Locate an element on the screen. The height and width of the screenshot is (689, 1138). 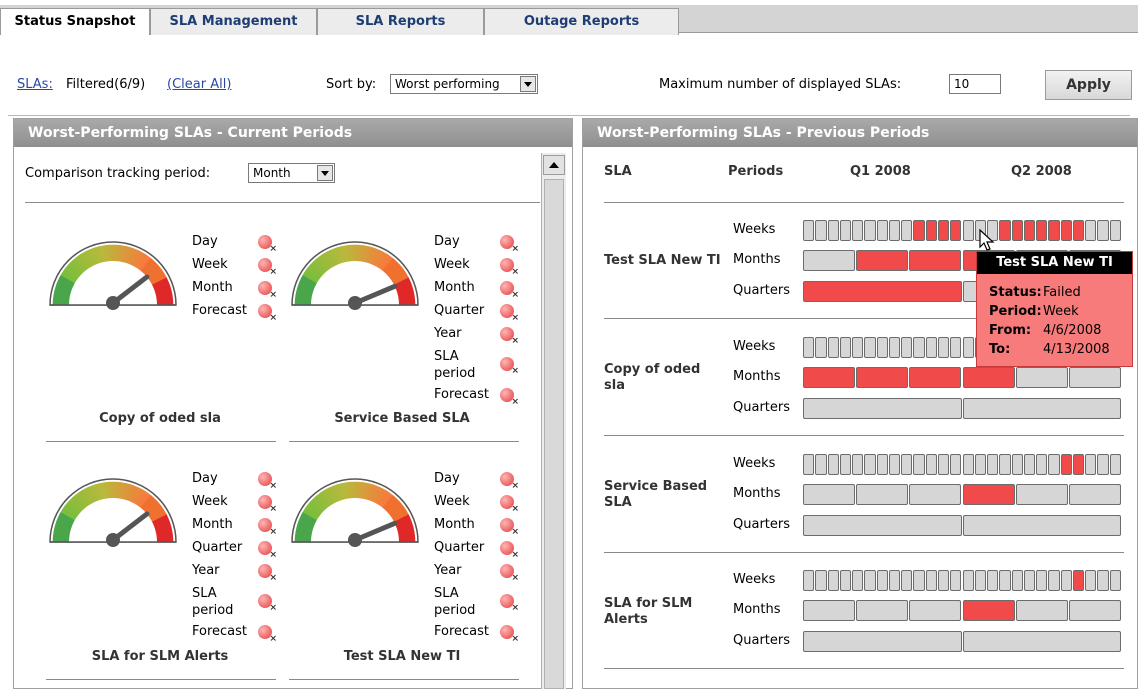
max-slas-input: 10 is located at coordinates (975, 84).